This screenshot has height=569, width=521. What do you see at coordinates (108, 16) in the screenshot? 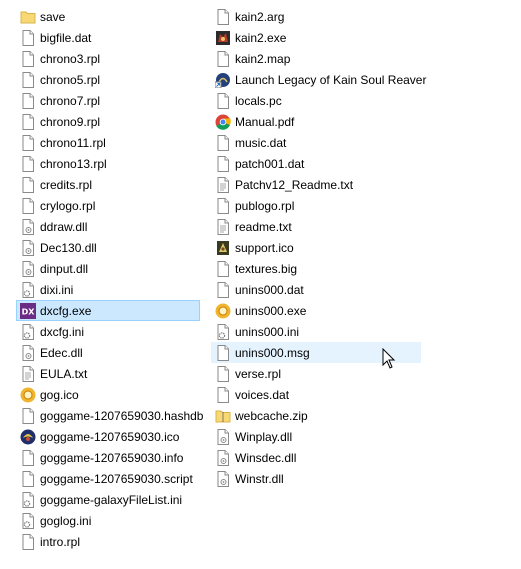
I see `file-item-save: save` at bounding box center [108, 16].